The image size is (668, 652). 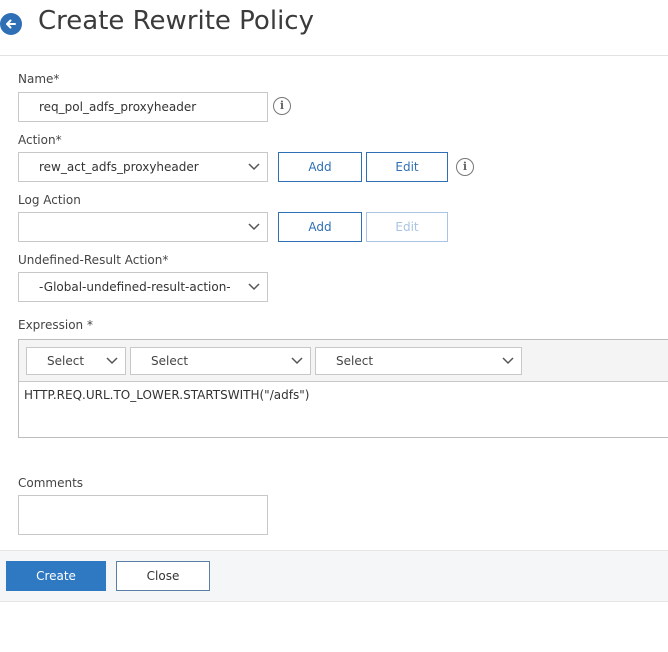 I want to click on form-footer: Create Close, so click(x=334, y=576).